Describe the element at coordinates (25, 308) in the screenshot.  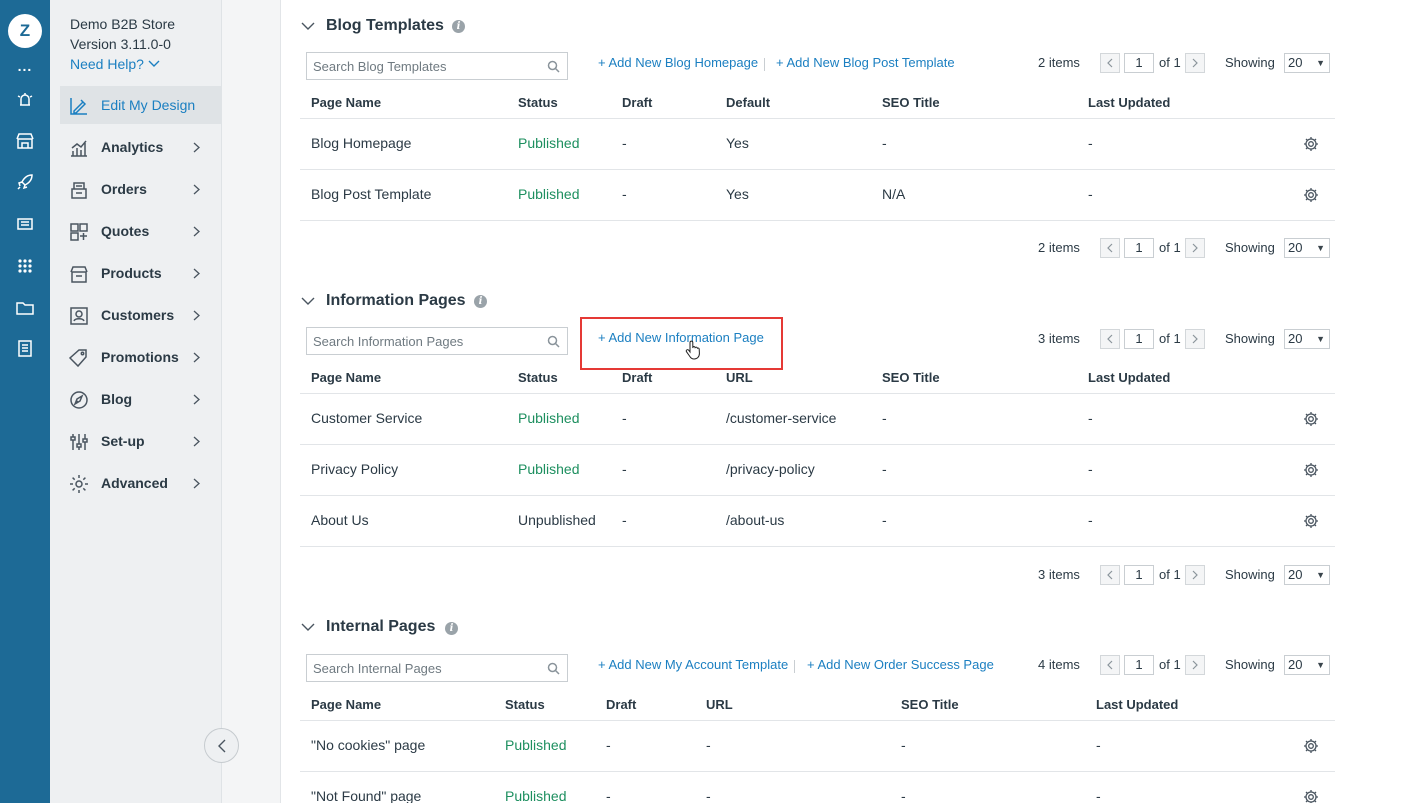
I see `folder-icon` at that location.